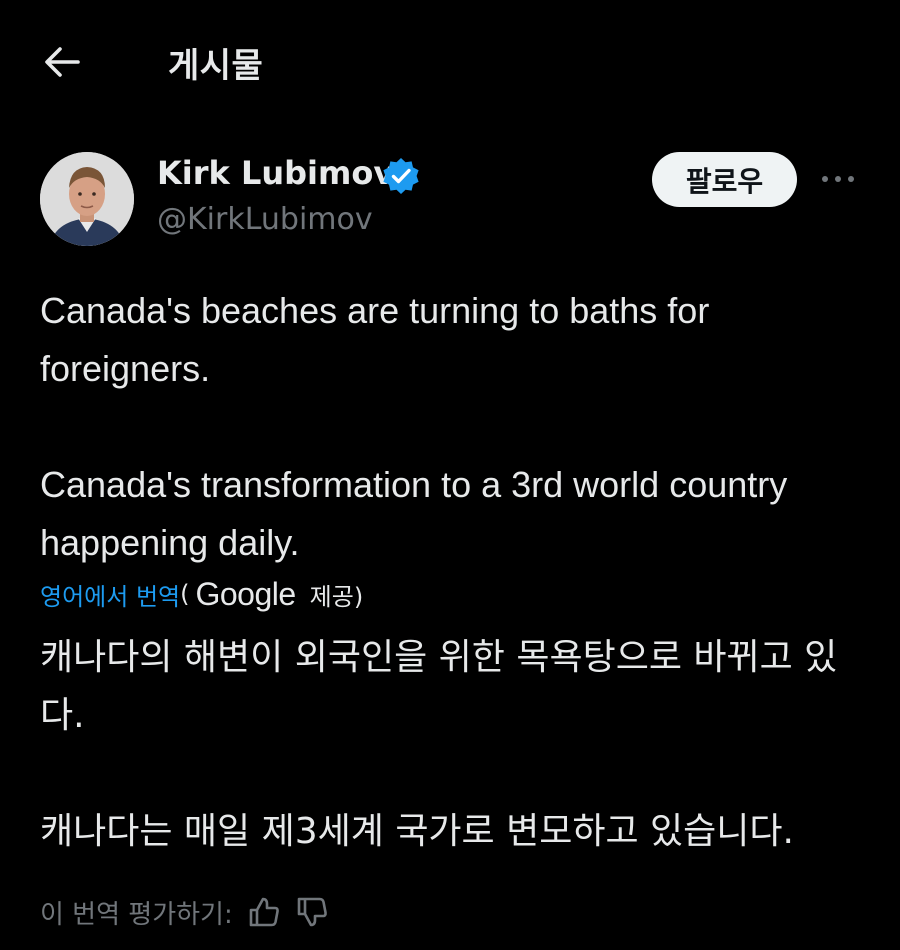 This screenshot has width=900, height=950. I want to click on page-title: 게시물, so click(216, 66).